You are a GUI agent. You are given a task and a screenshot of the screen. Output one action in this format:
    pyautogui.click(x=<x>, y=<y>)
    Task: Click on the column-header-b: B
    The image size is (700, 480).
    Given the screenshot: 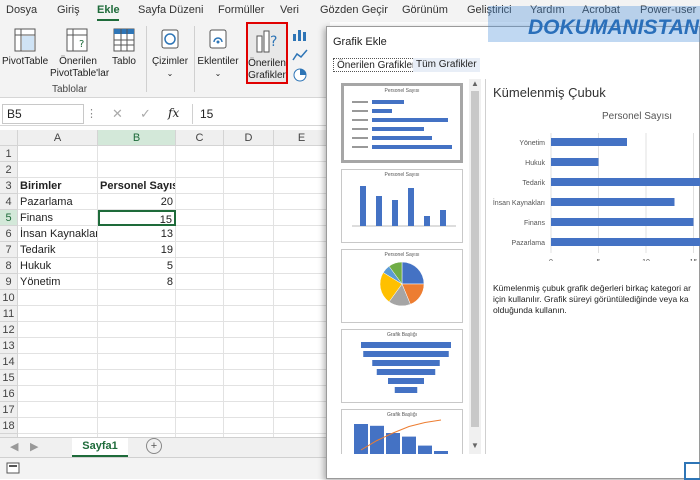 What is the action you would take?
    pyautogui.click(x=137, y=138)
    